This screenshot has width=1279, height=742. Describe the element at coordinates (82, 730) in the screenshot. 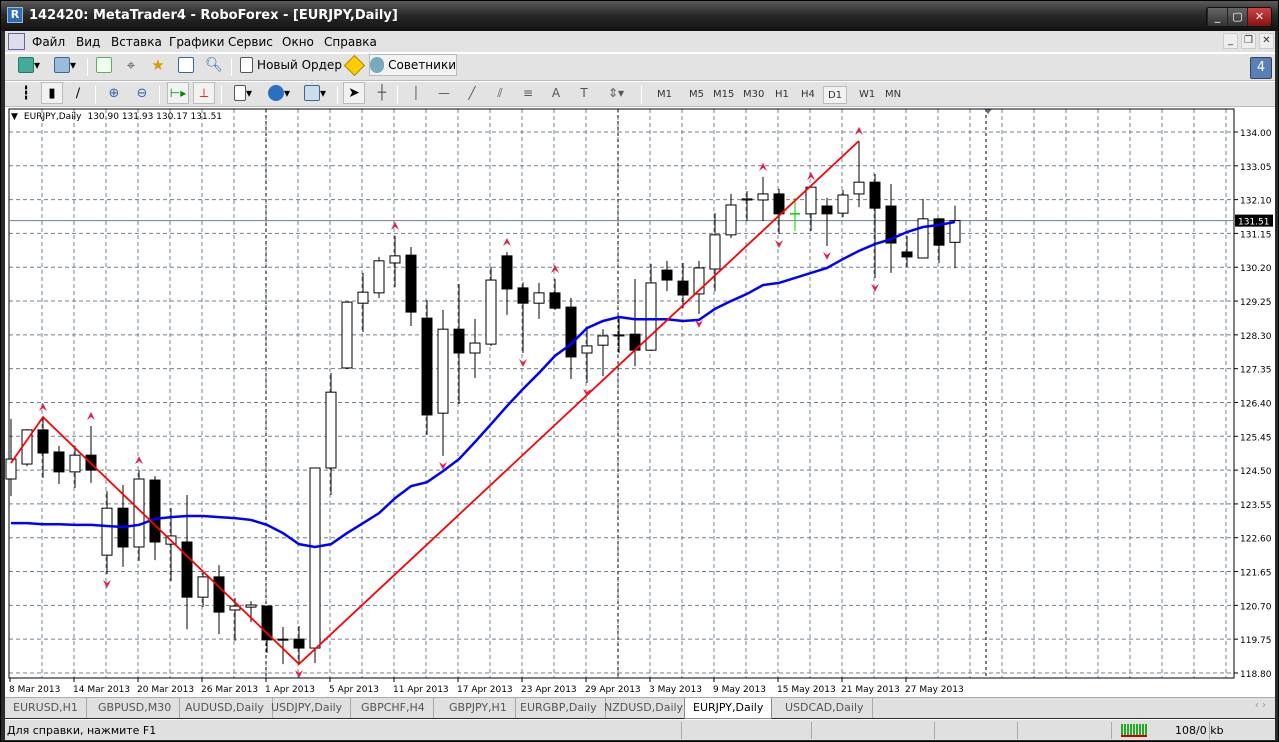

I see `status-help-text: Для справки, нажмите F1` at that location.